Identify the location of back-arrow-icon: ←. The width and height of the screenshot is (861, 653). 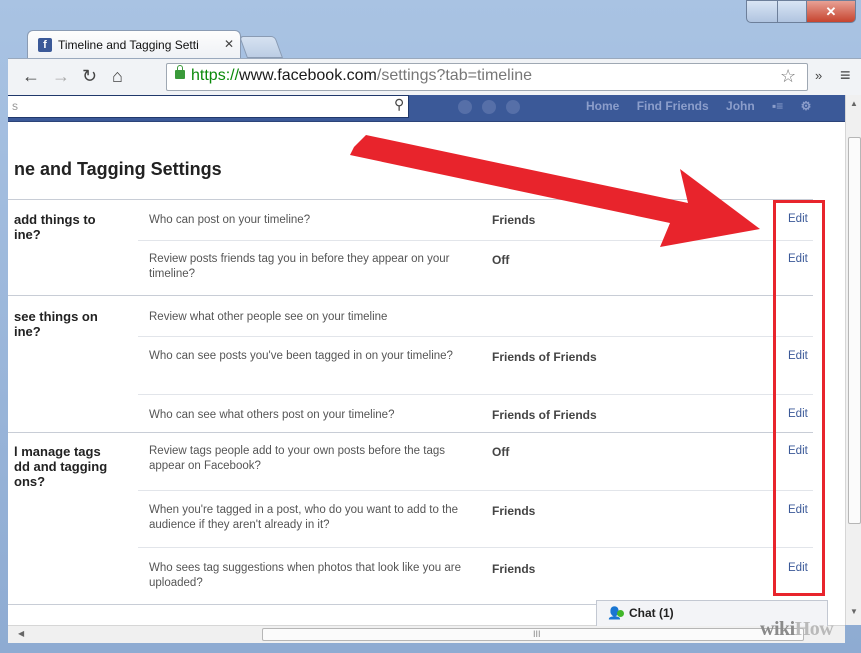
(31, 76).